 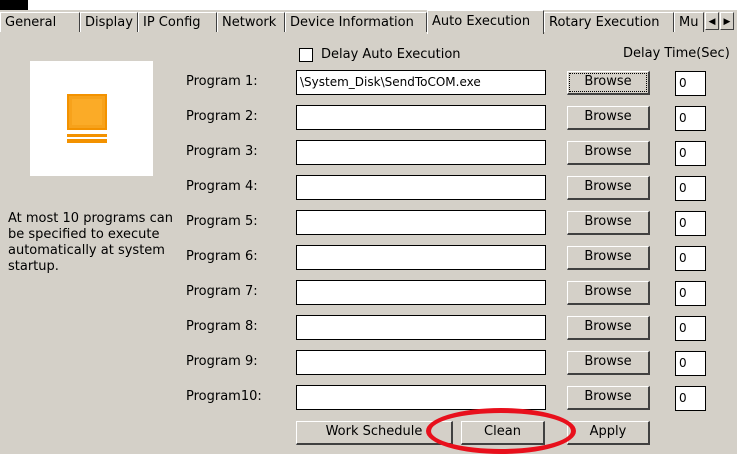 I want to click on tab-network: Network, so click(x=251, y=22).